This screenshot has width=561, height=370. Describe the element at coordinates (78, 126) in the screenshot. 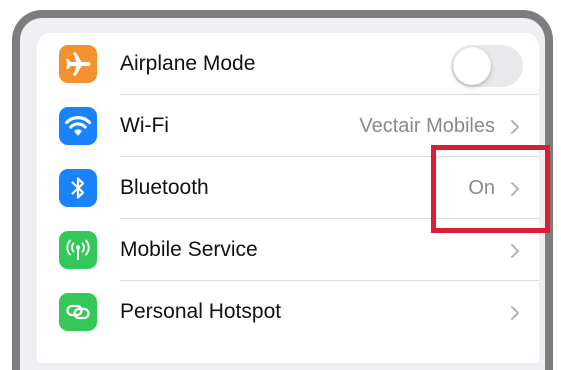

I see `wifi-icon` at that location.